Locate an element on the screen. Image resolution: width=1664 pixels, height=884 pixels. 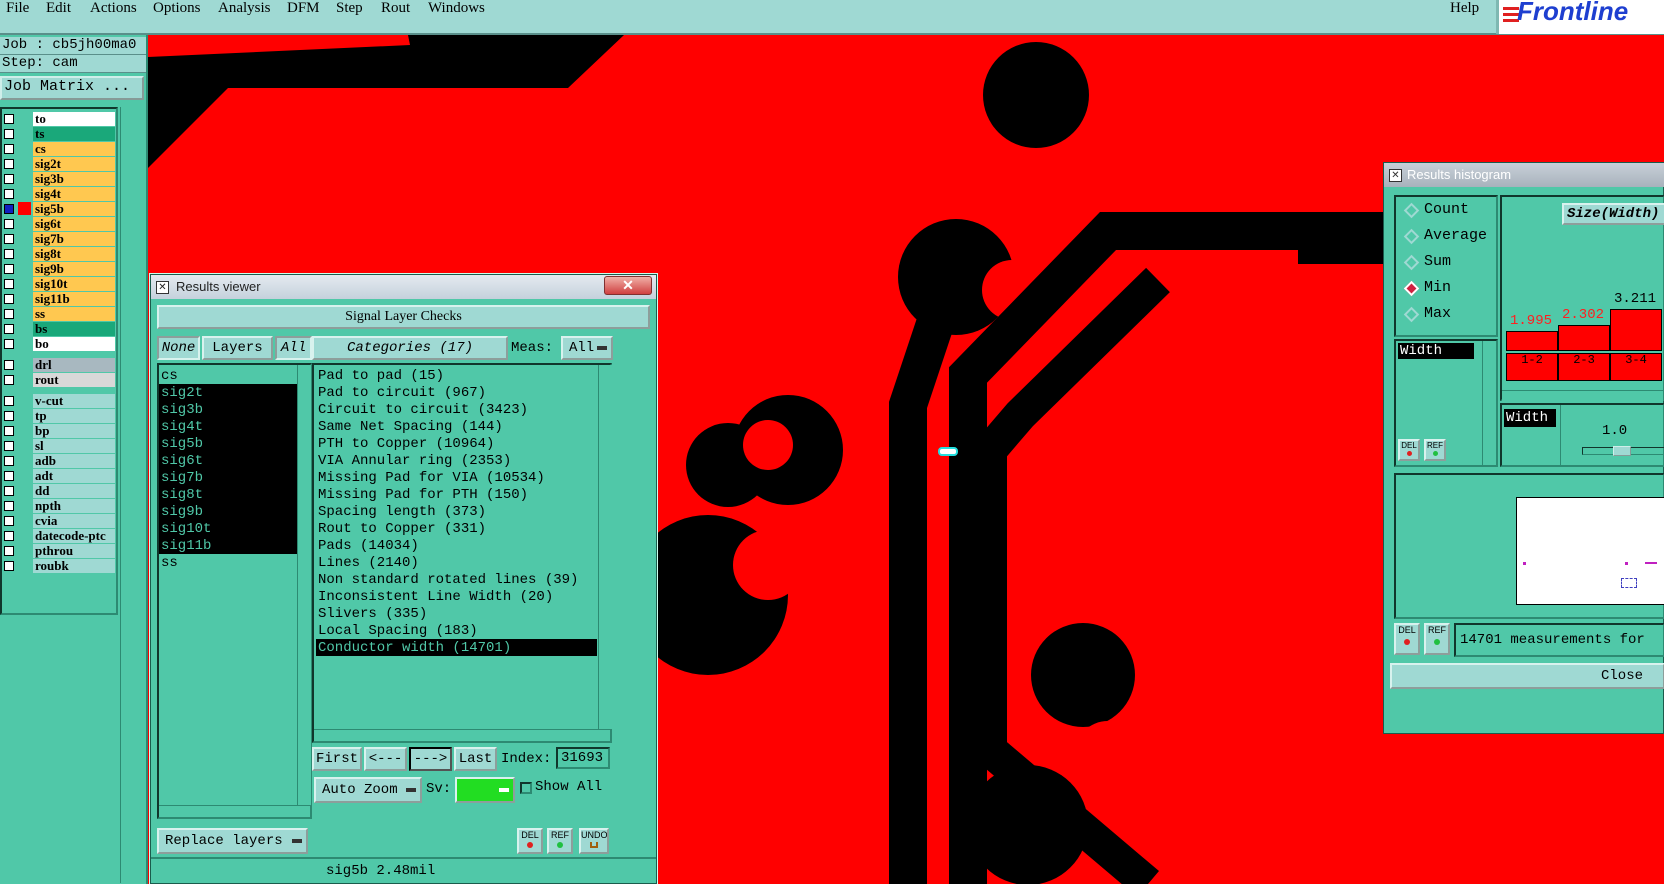
del-button: DEL is located at coordinates (530, 841).